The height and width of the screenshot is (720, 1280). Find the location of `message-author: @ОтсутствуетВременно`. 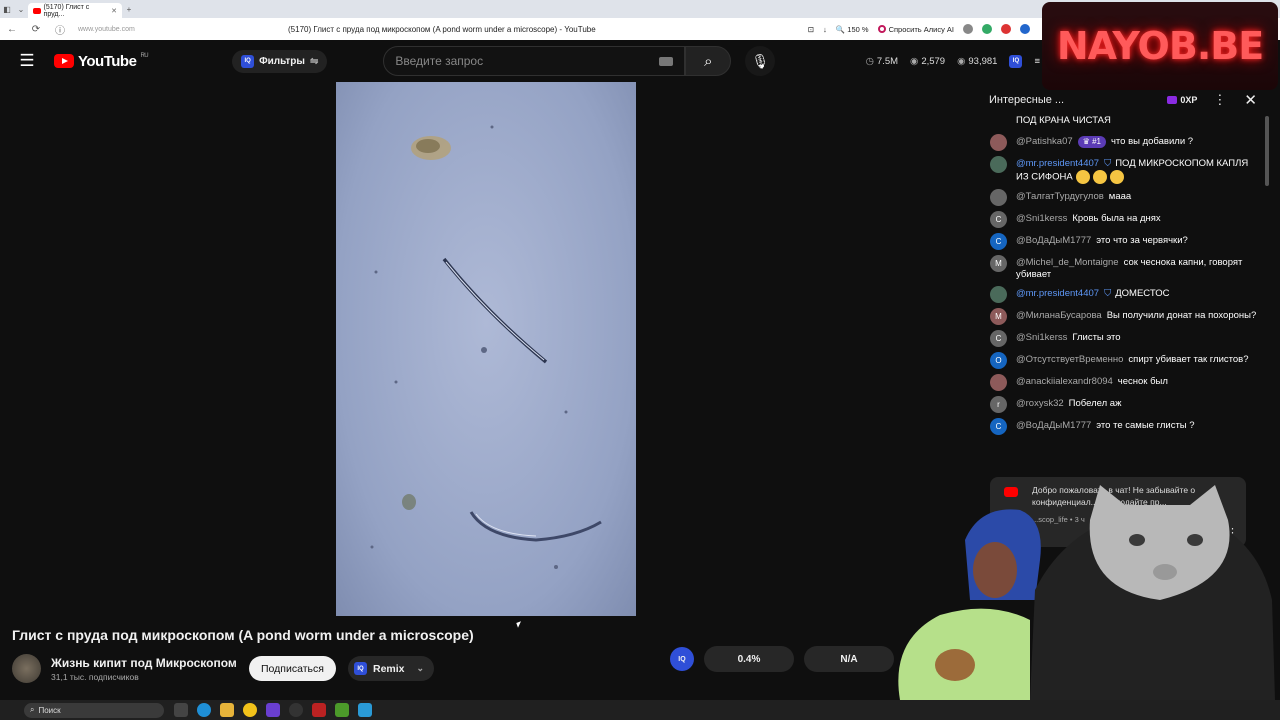

message-author: @ОтсутствуетВременно is located at coordinates (1069, 359).